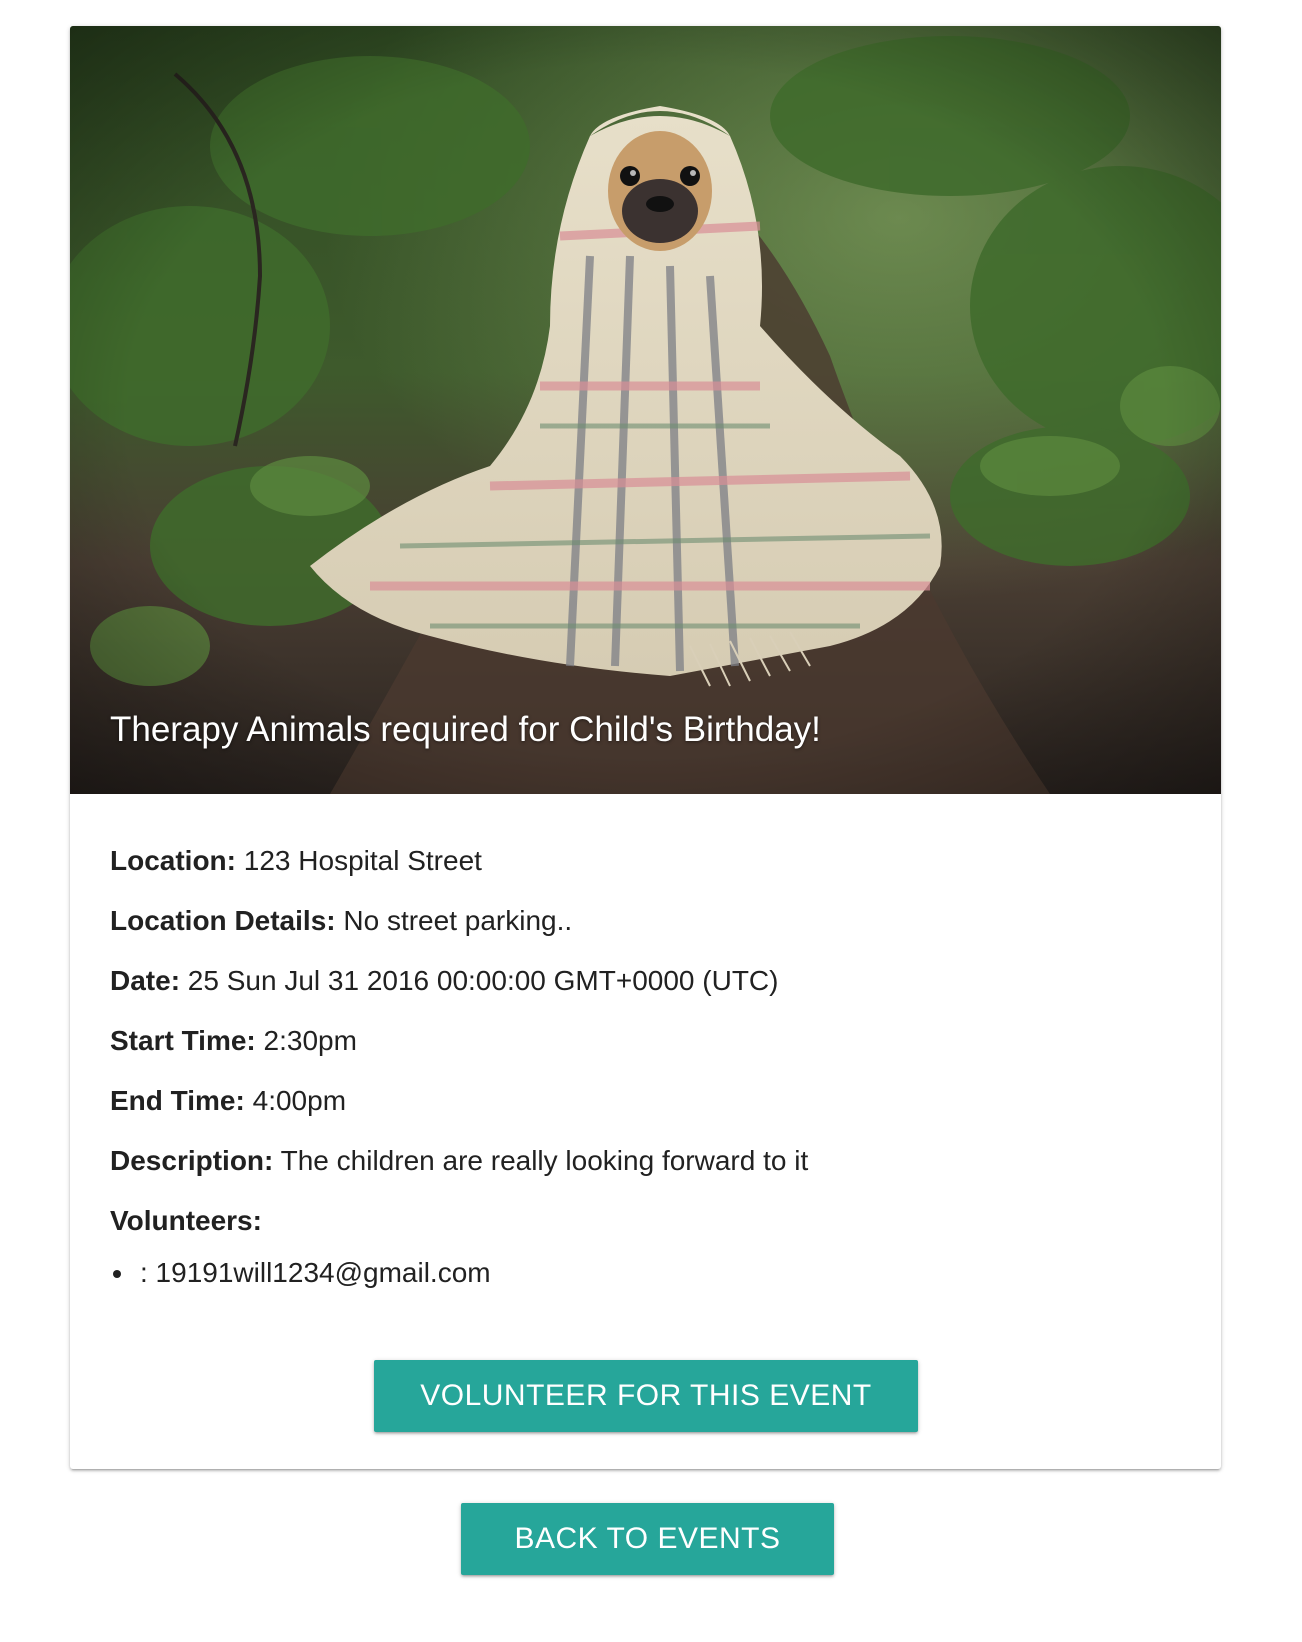 The height and width of the screenshot is (1642, 1302). I want to click on volunteer-list: : 19191will1234@gmail.com, so click(645, 1272).